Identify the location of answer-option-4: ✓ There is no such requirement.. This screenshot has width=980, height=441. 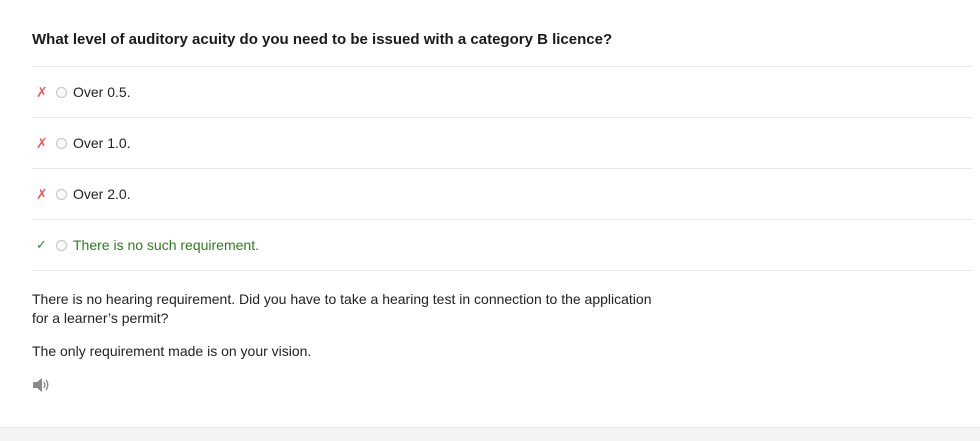
(502, 245).